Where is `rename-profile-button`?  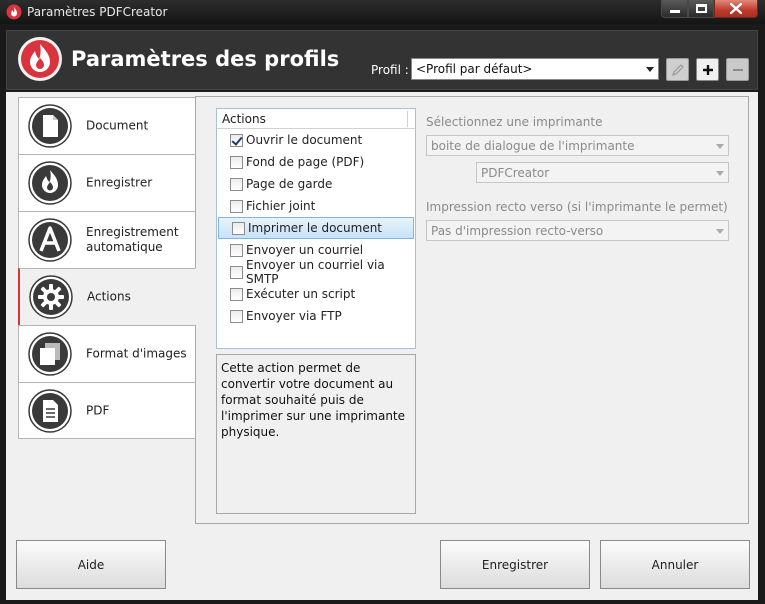
rename-profile-button is located at coordinates (677, 69).